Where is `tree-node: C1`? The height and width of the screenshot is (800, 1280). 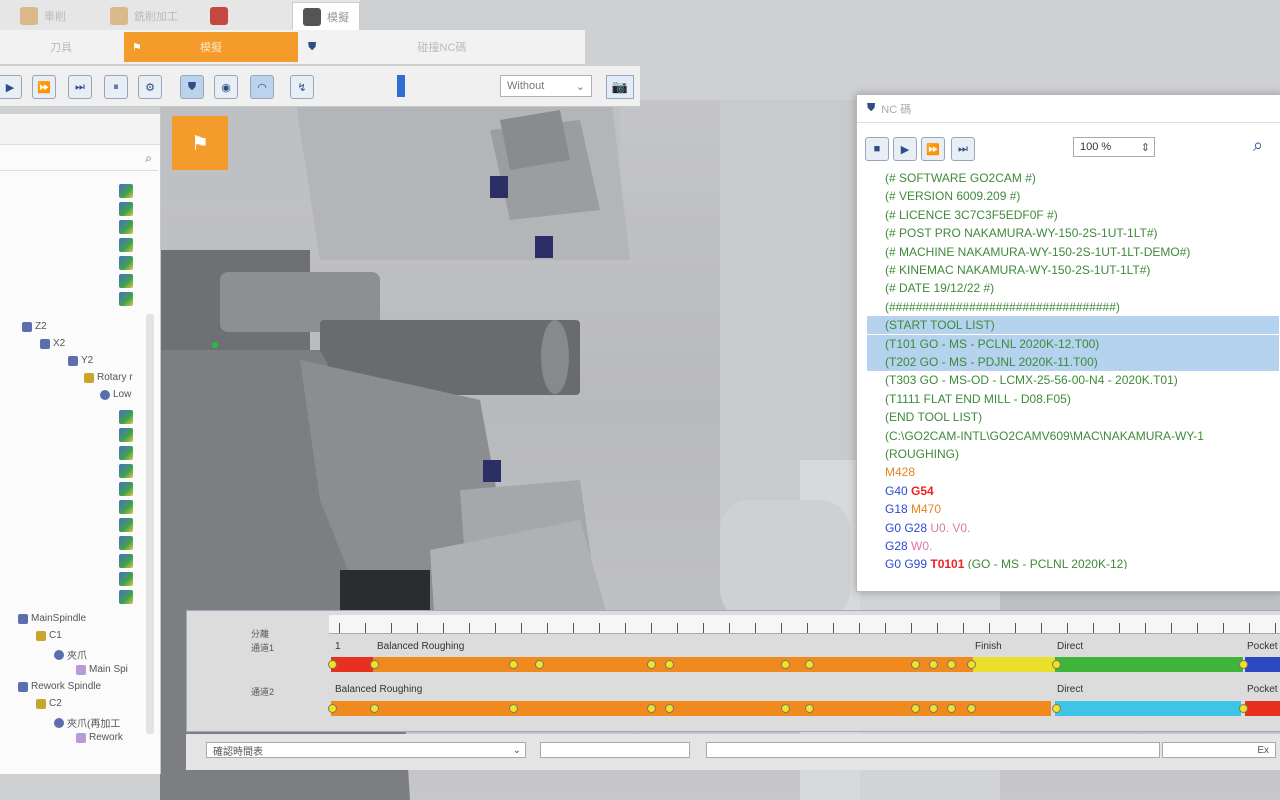 tree-node: C1 is located at coordinates (49, 635).